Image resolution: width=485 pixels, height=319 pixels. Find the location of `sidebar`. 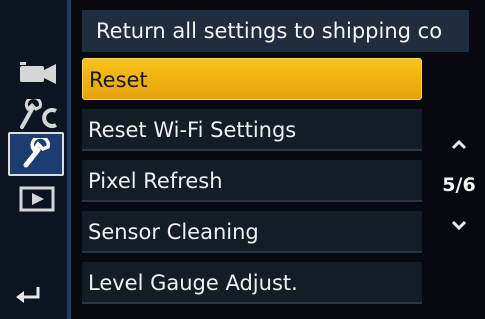

sidebar is located at coordinates (34, 159).